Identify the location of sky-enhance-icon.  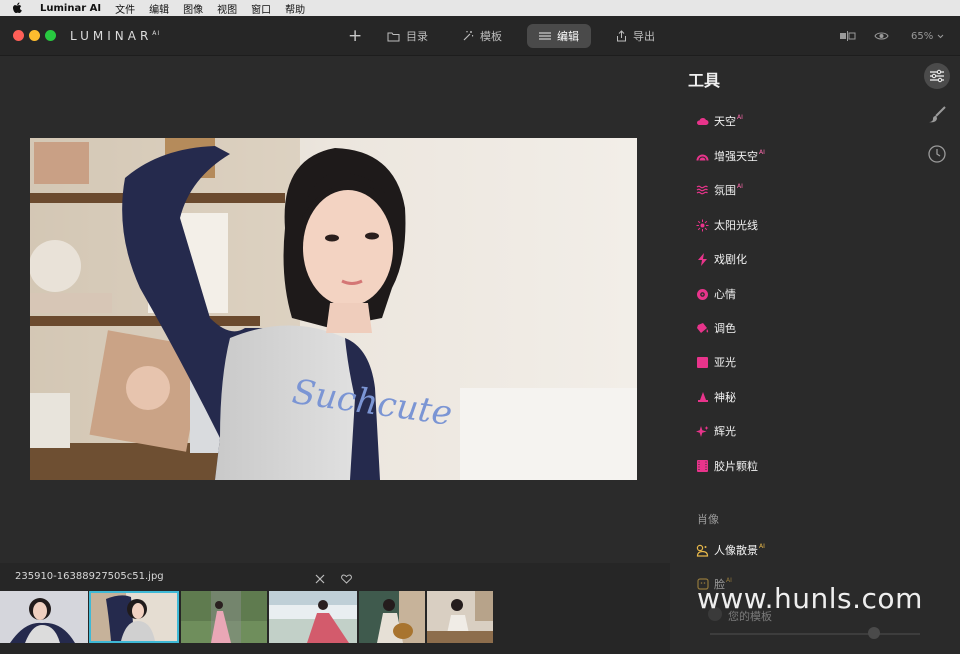
(702, 156).